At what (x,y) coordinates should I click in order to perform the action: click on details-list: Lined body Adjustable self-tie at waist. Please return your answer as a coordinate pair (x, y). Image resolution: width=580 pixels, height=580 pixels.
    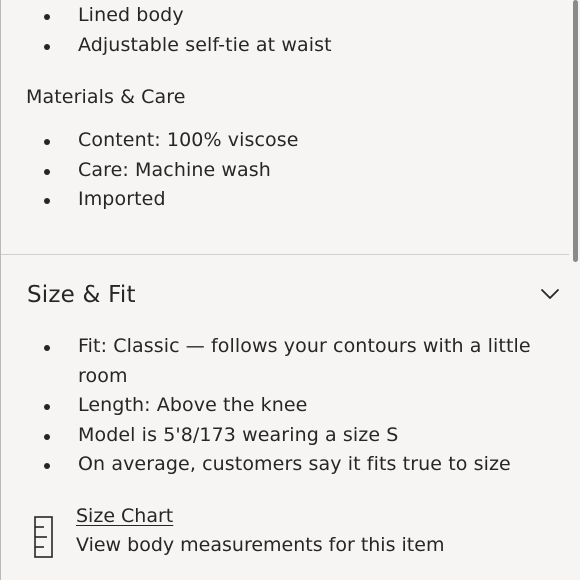
    Looking at the image, I should click on (271, 30).